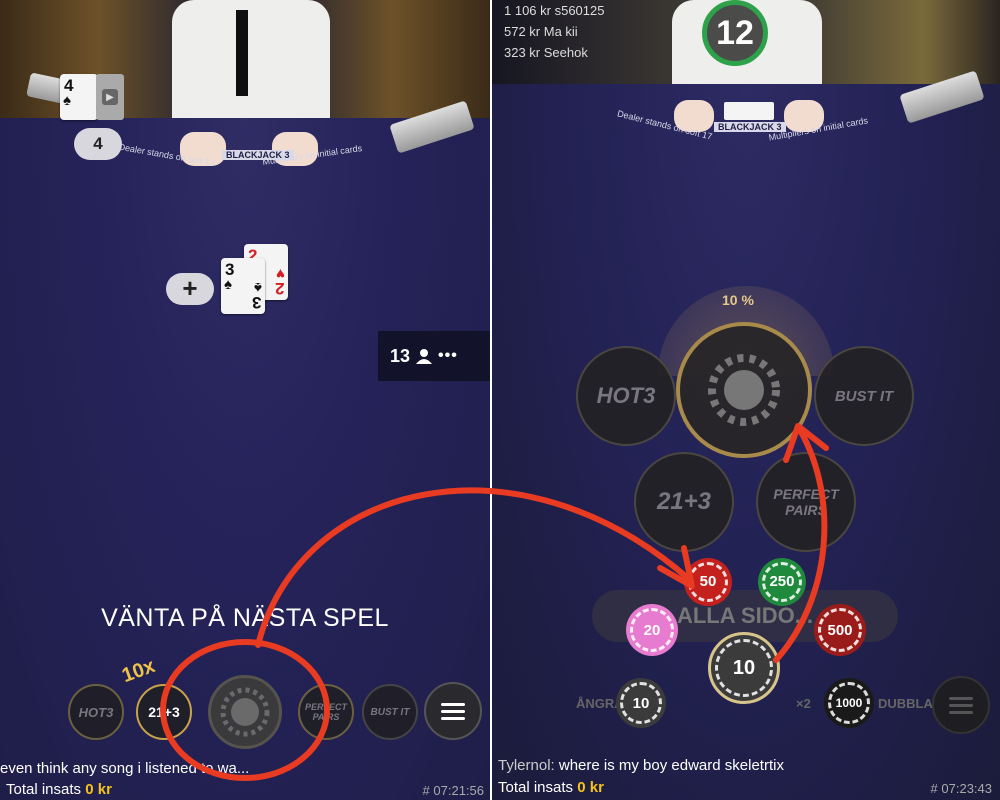 The image size is (1000, 800). I want to click on chip-value: 500, so click(840, 630).